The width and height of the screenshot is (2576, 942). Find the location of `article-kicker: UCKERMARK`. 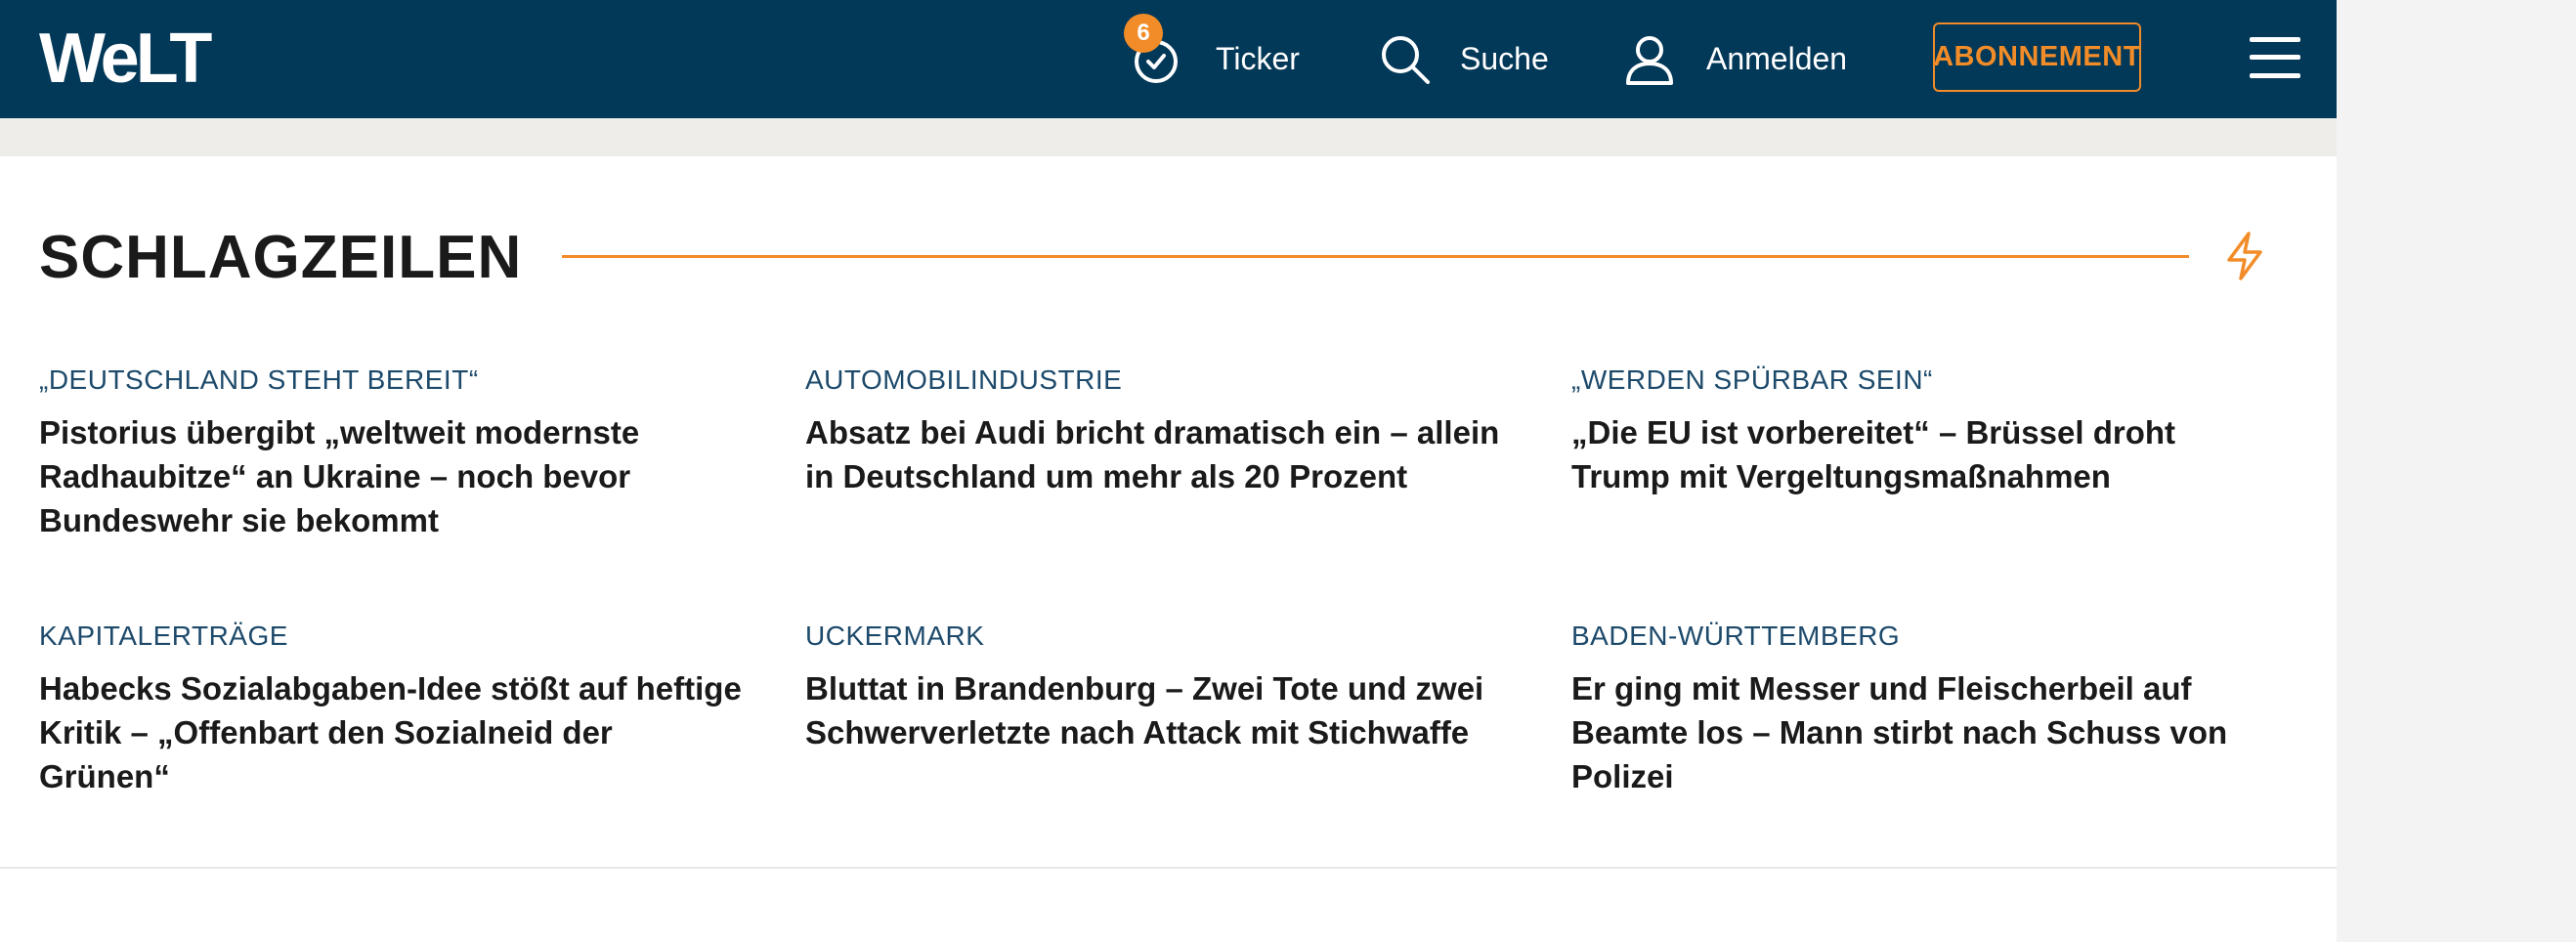

article-kicker: UCKERMARK is located at coordinates (1157, 636).